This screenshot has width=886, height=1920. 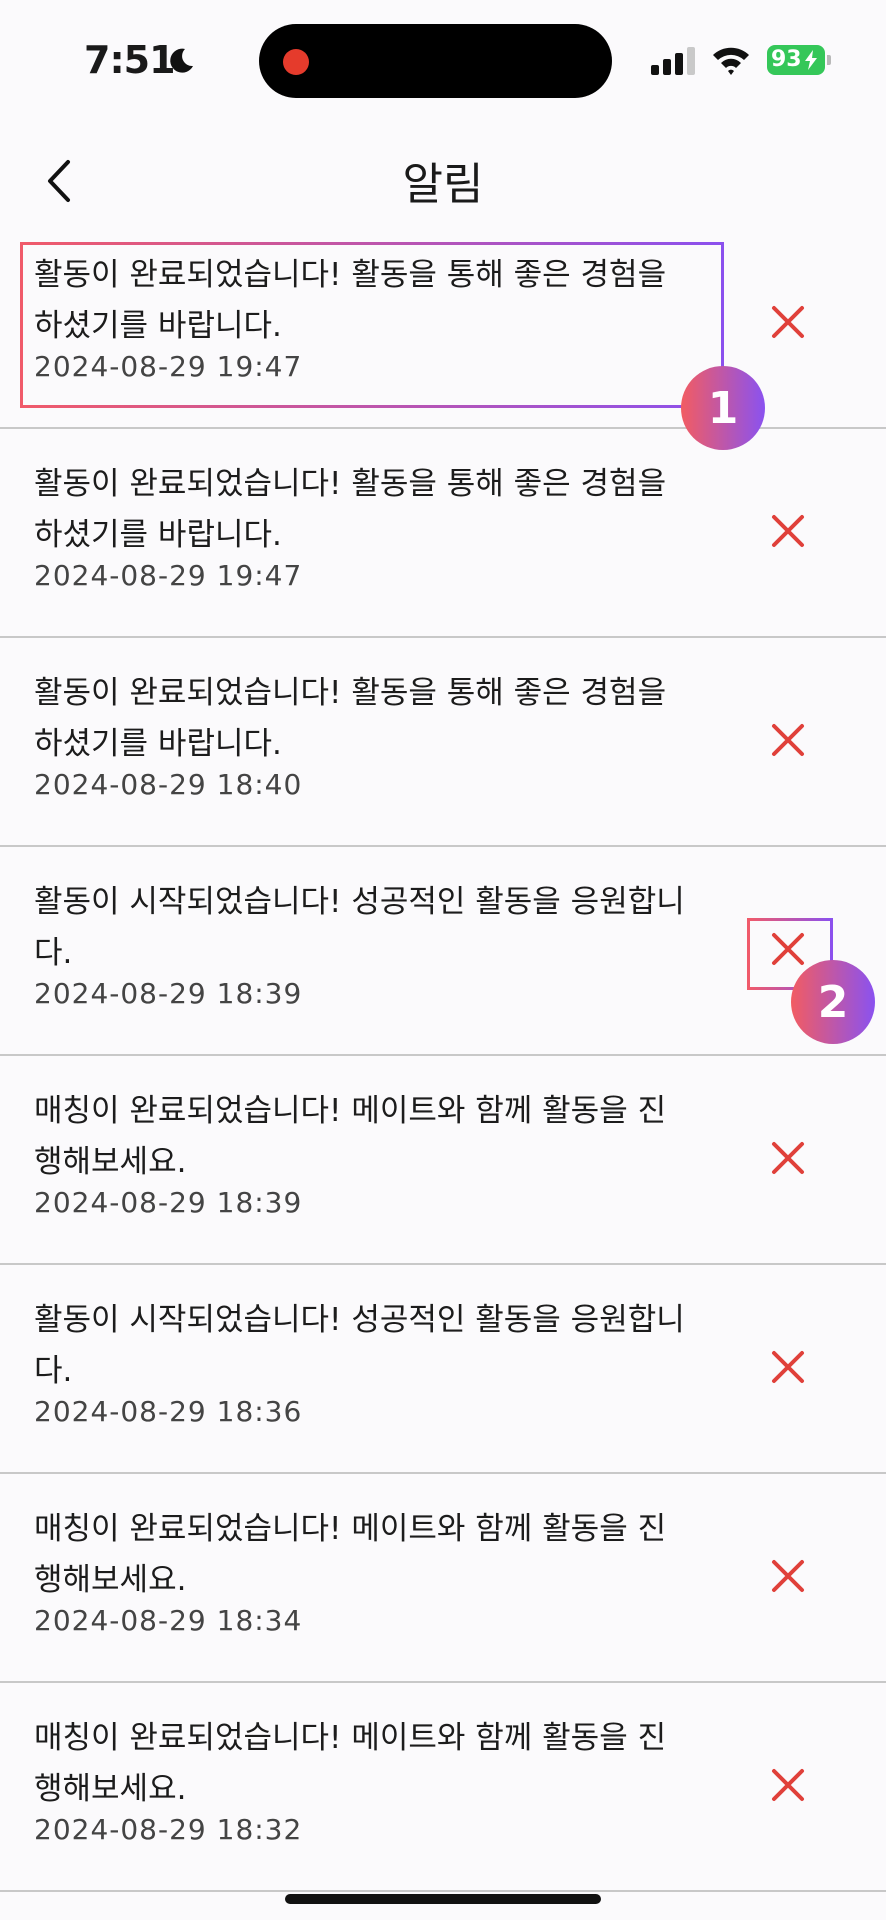 I want to click on wifi-icon, so click(x=731, y=61).